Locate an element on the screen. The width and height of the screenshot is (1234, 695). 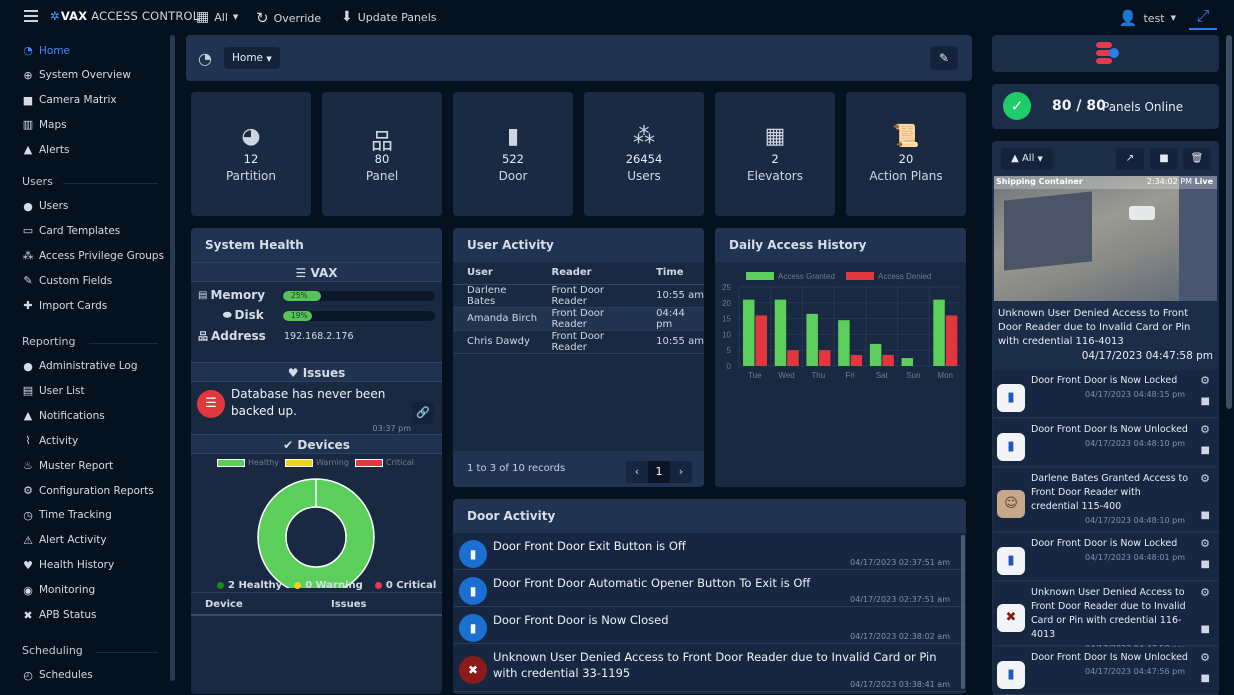
bar-access-granted-thu is located at coordinates (812, 339).